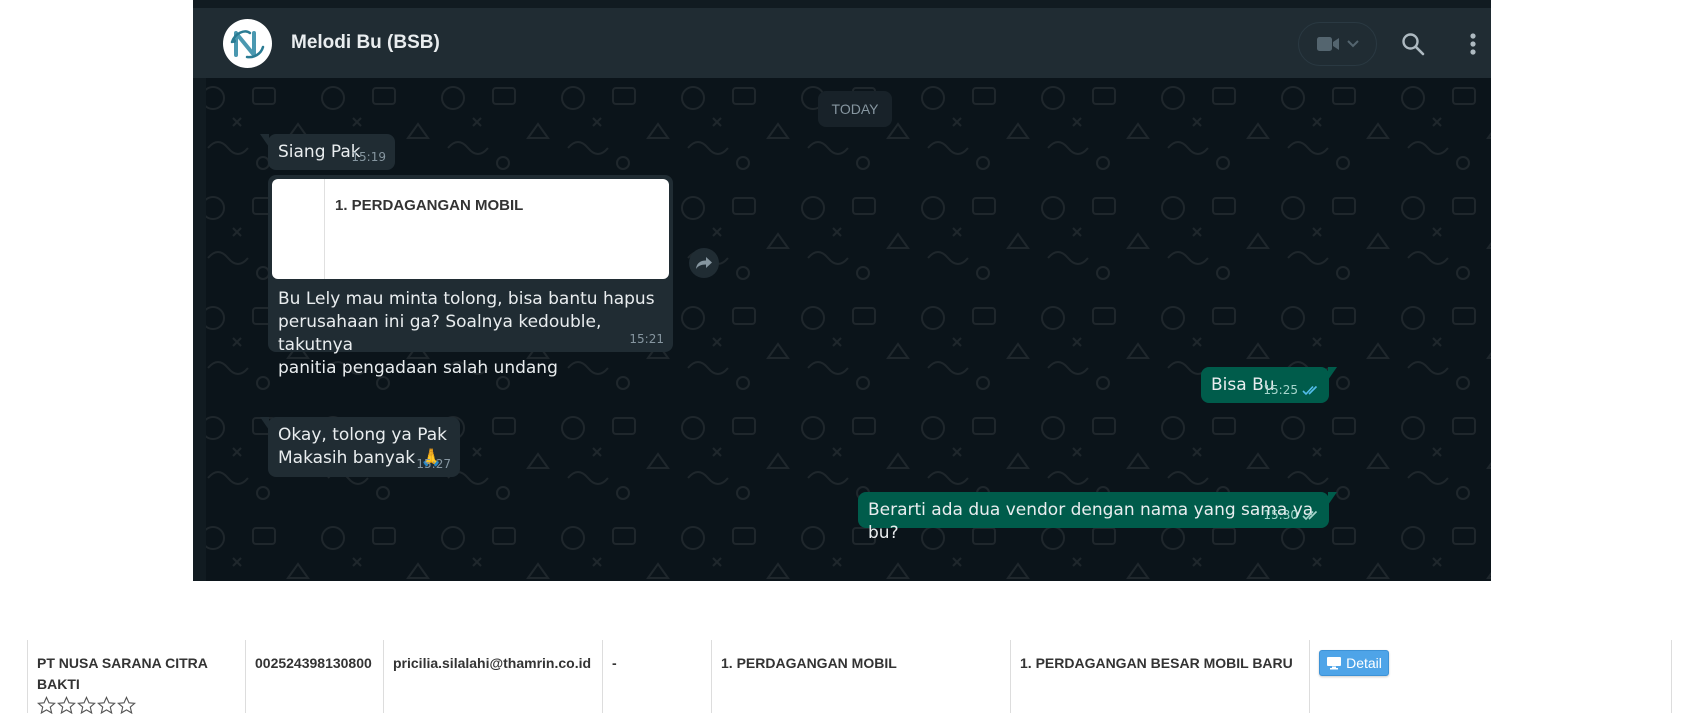 Image resolution: width=1681 pixels, height=715 pixels. Describe the element at coordinates (1364, 662) in the screenshot. I see `detail-button-label: Detail` at that location.